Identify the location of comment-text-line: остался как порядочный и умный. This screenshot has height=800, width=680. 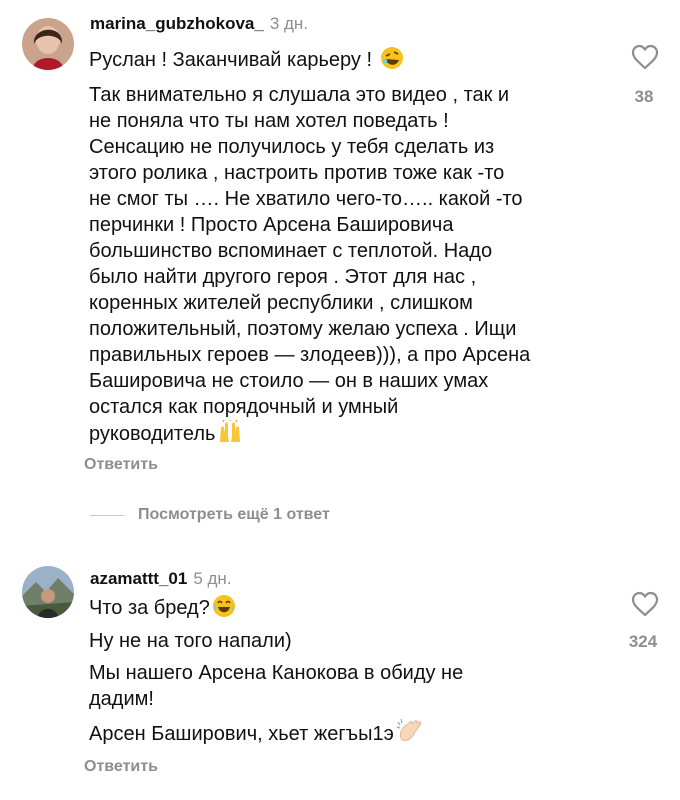
(244, 407).